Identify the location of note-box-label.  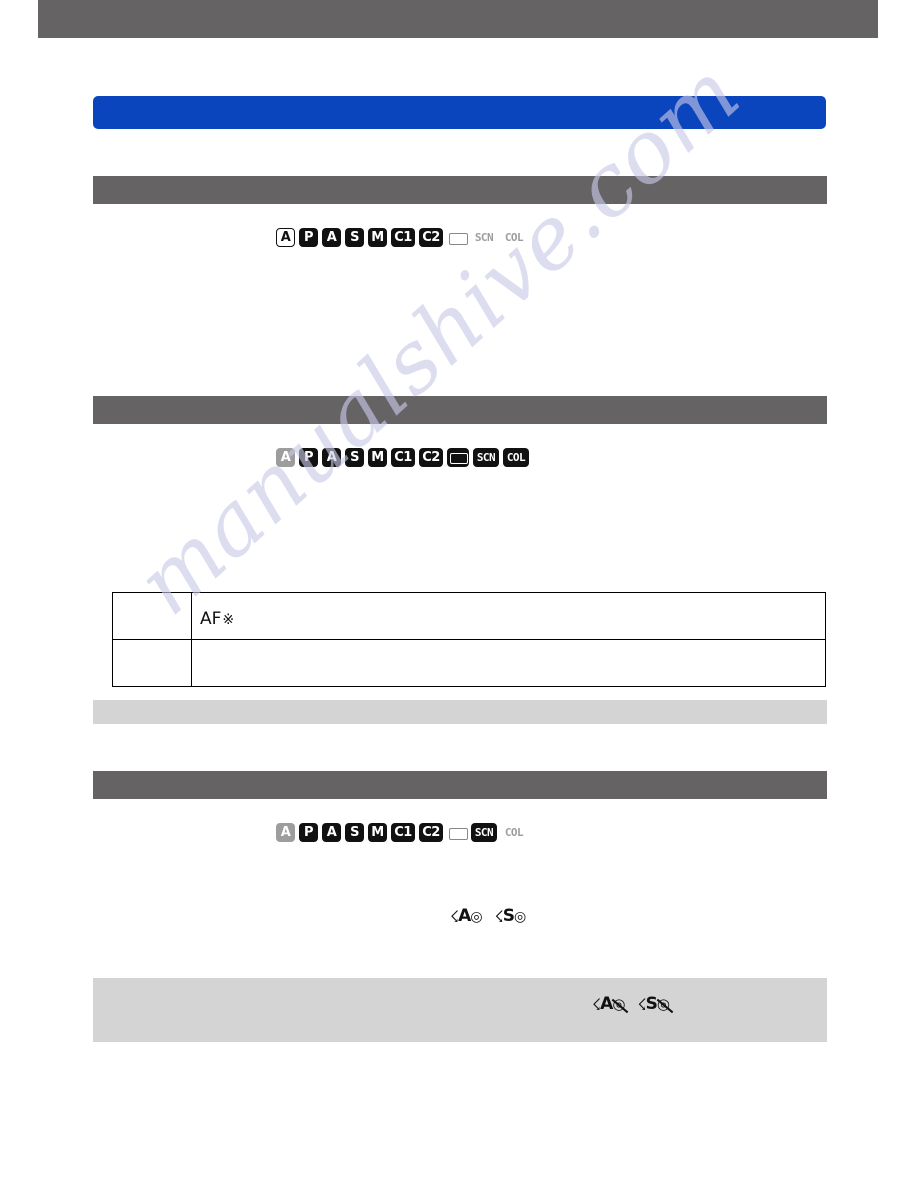
(460, 982).